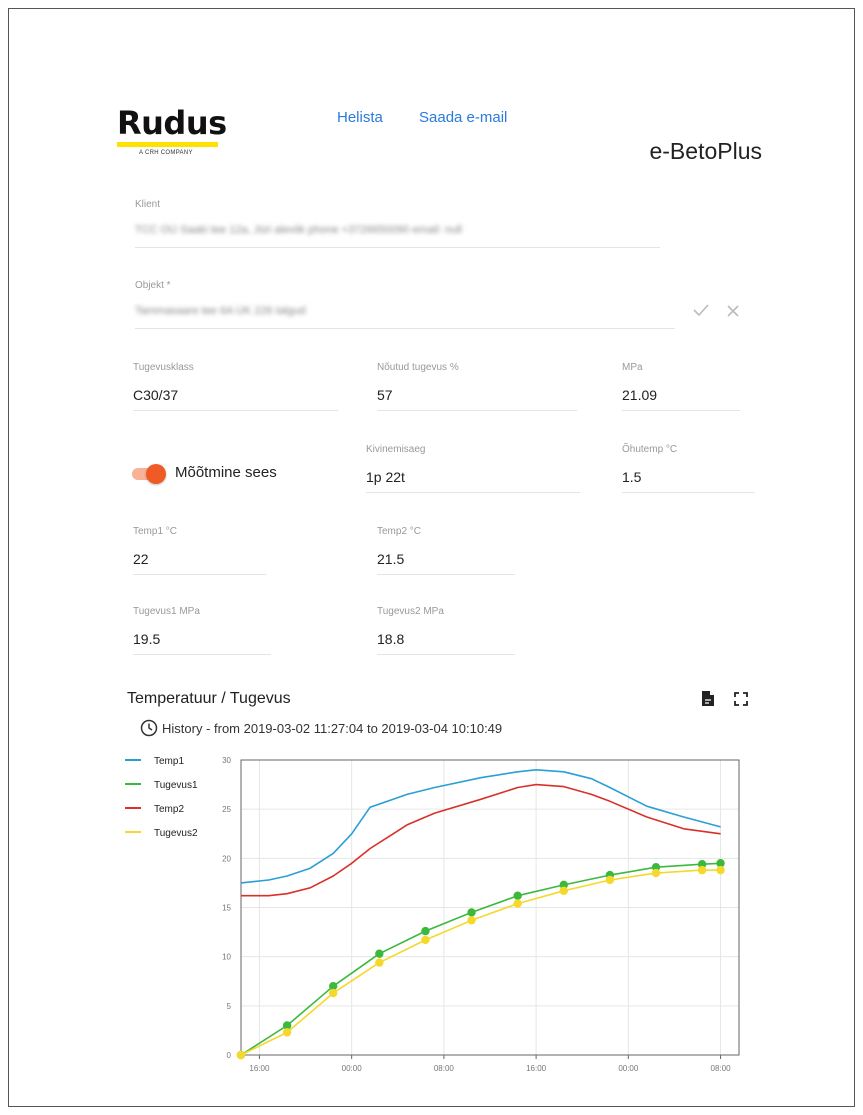  What do you see at coordinates (741, 701) in the screenshot?
I see `fullscreen-icon` at bounding box center [741, 701].